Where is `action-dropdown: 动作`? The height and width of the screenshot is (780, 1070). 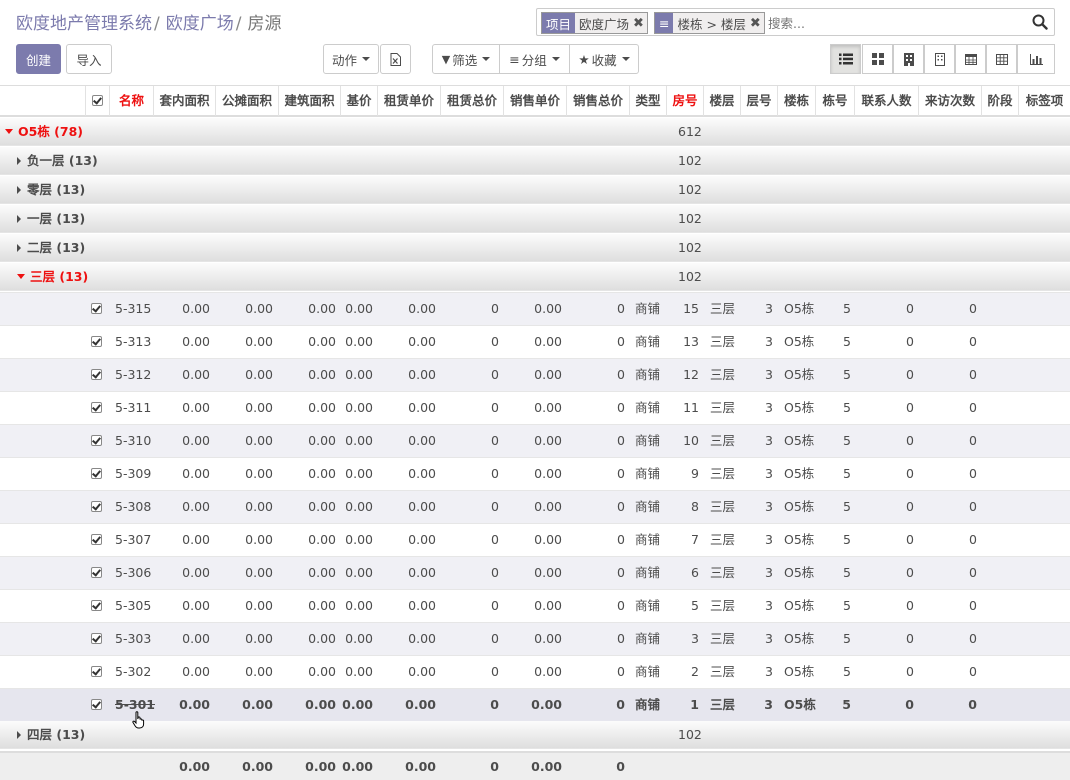
action-dropdown: 动作 is located at coordinates (351, 59).